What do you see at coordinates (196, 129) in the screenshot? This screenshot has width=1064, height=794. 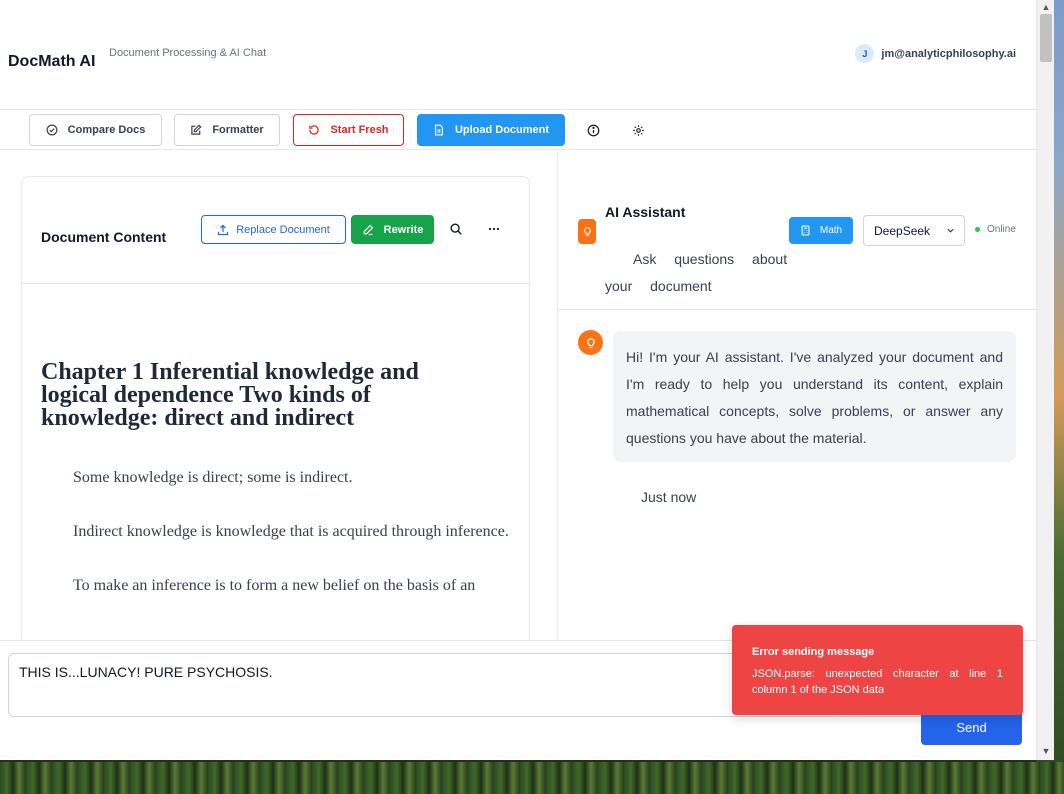 I see `edit-icon` at bounding box center [196, 129].